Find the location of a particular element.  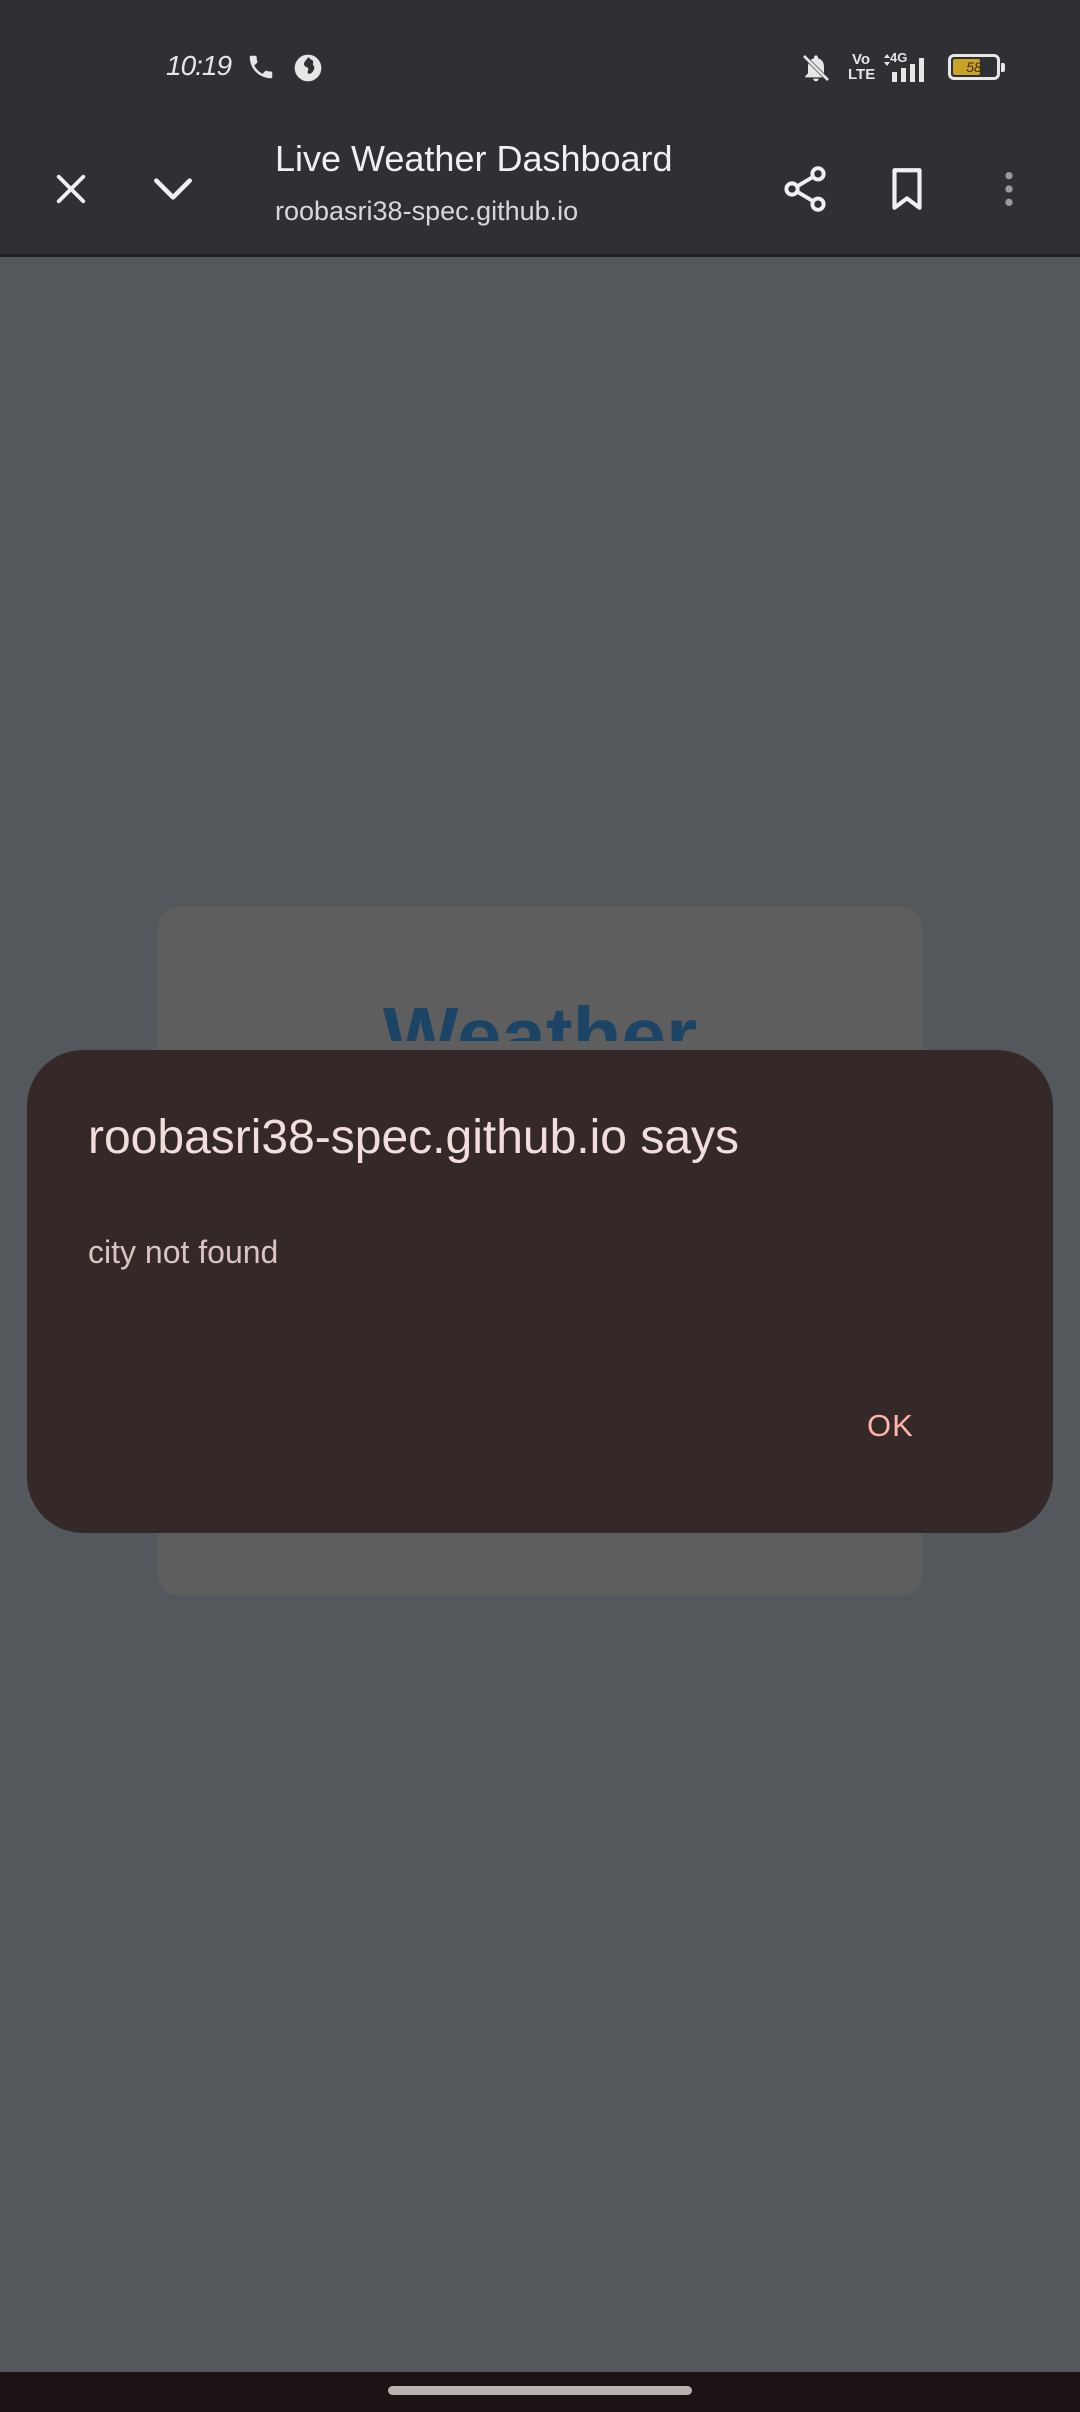

bell-off-icon is located at coordinates (816, 70).